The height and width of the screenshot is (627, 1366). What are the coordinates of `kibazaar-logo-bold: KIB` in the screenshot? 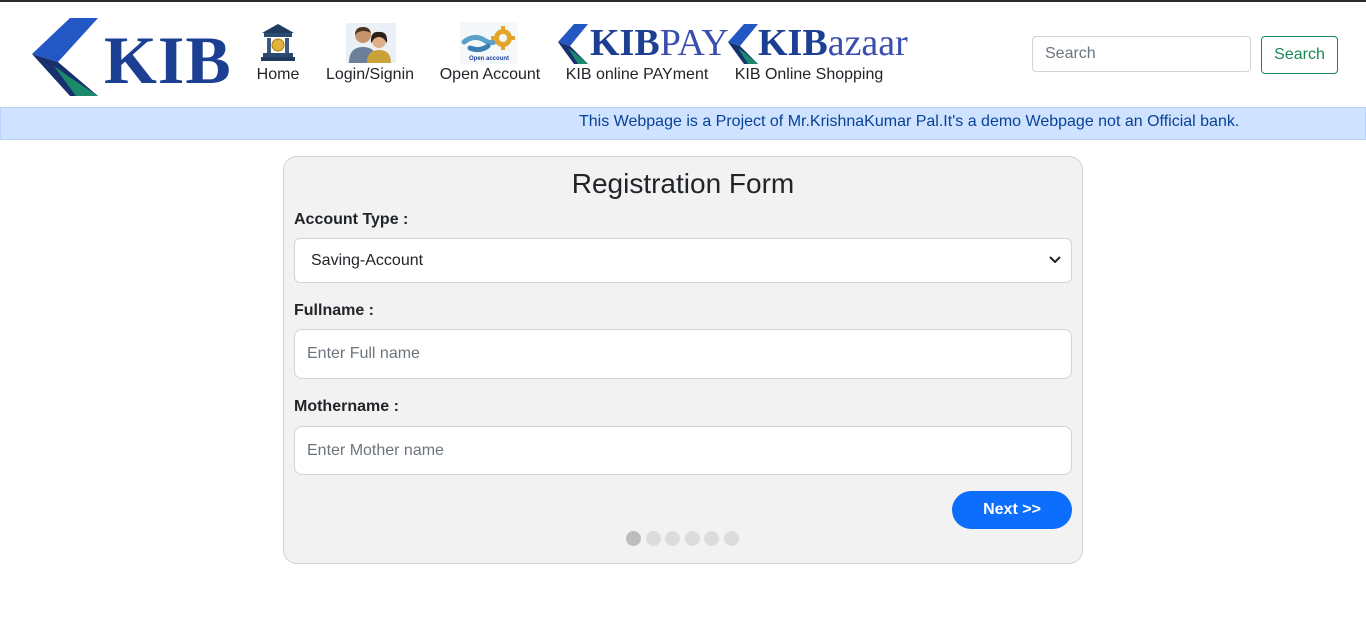 It's located at (793, 43).